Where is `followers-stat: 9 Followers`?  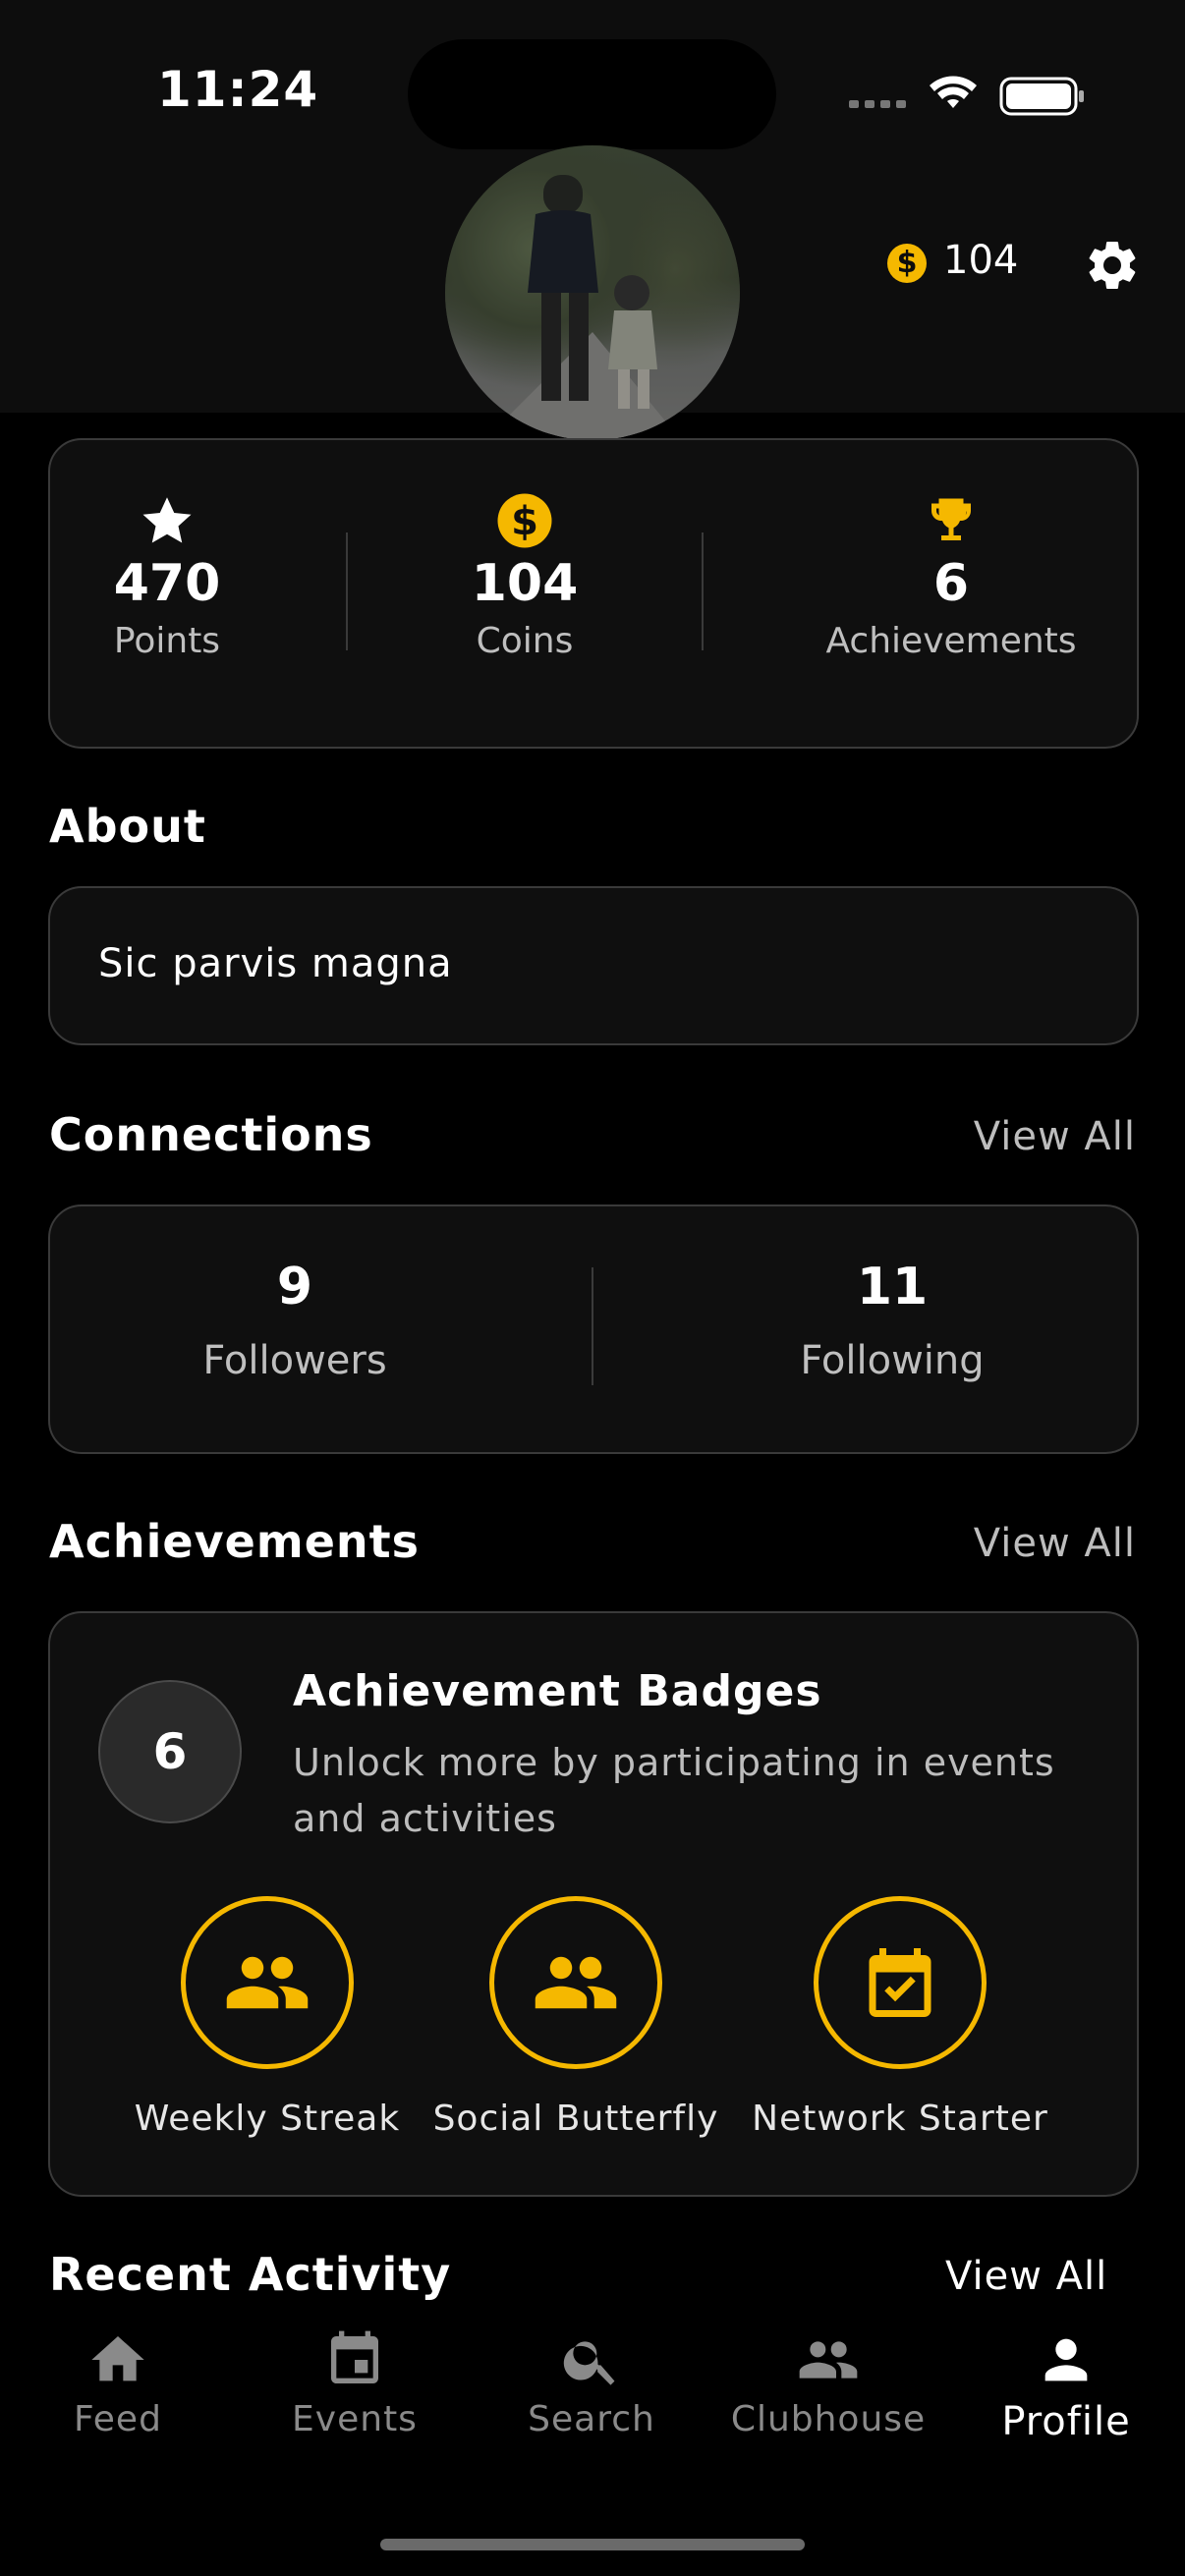 followers-stat: 9 Followers is located at coordinates (295, 1320).